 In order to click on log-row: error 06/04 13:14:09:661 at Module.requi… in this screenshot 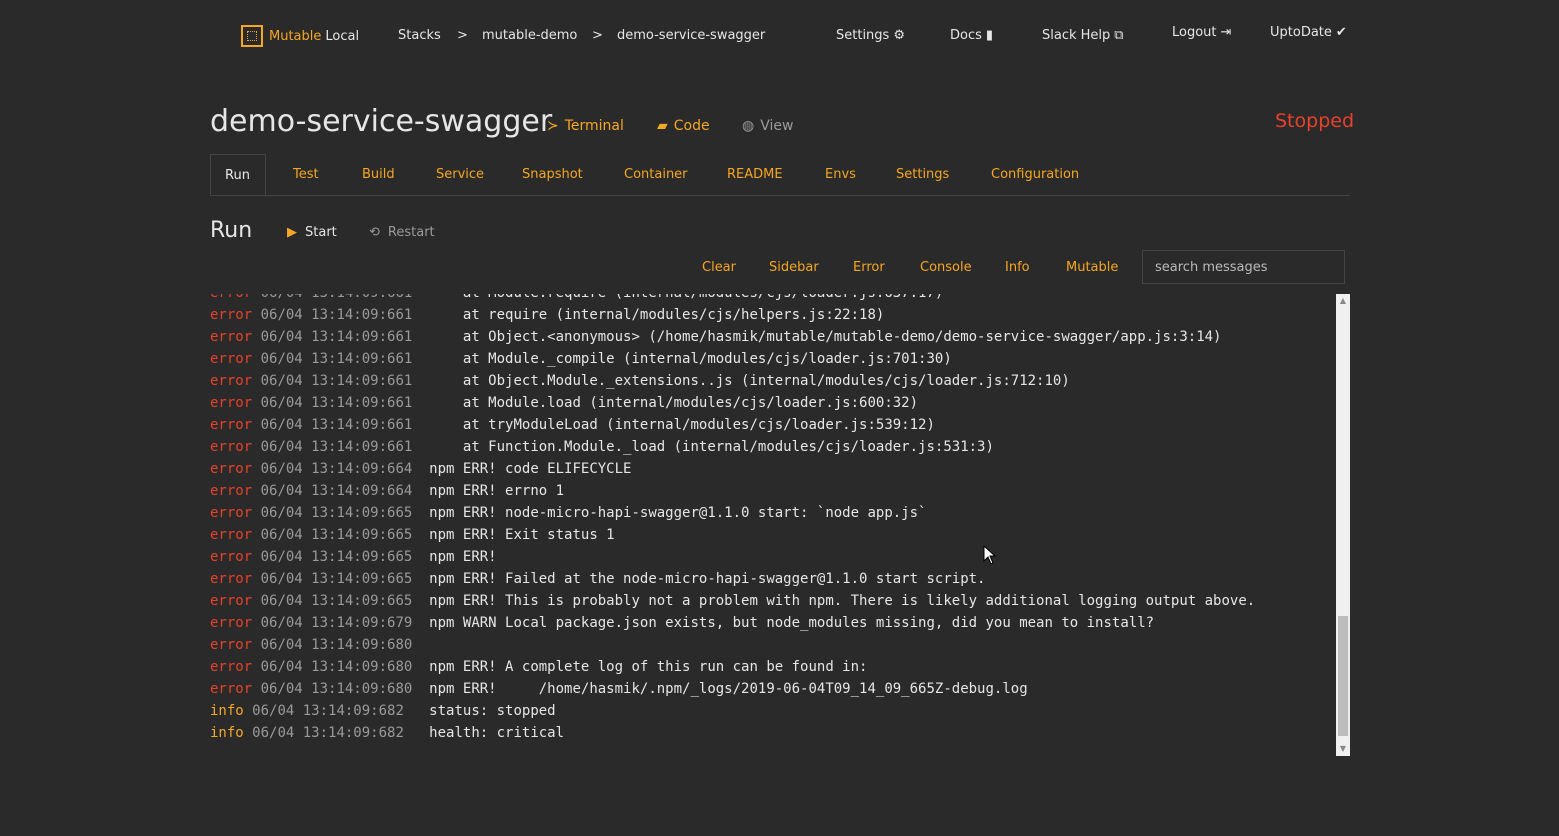, I will do `click(732, 299)`.